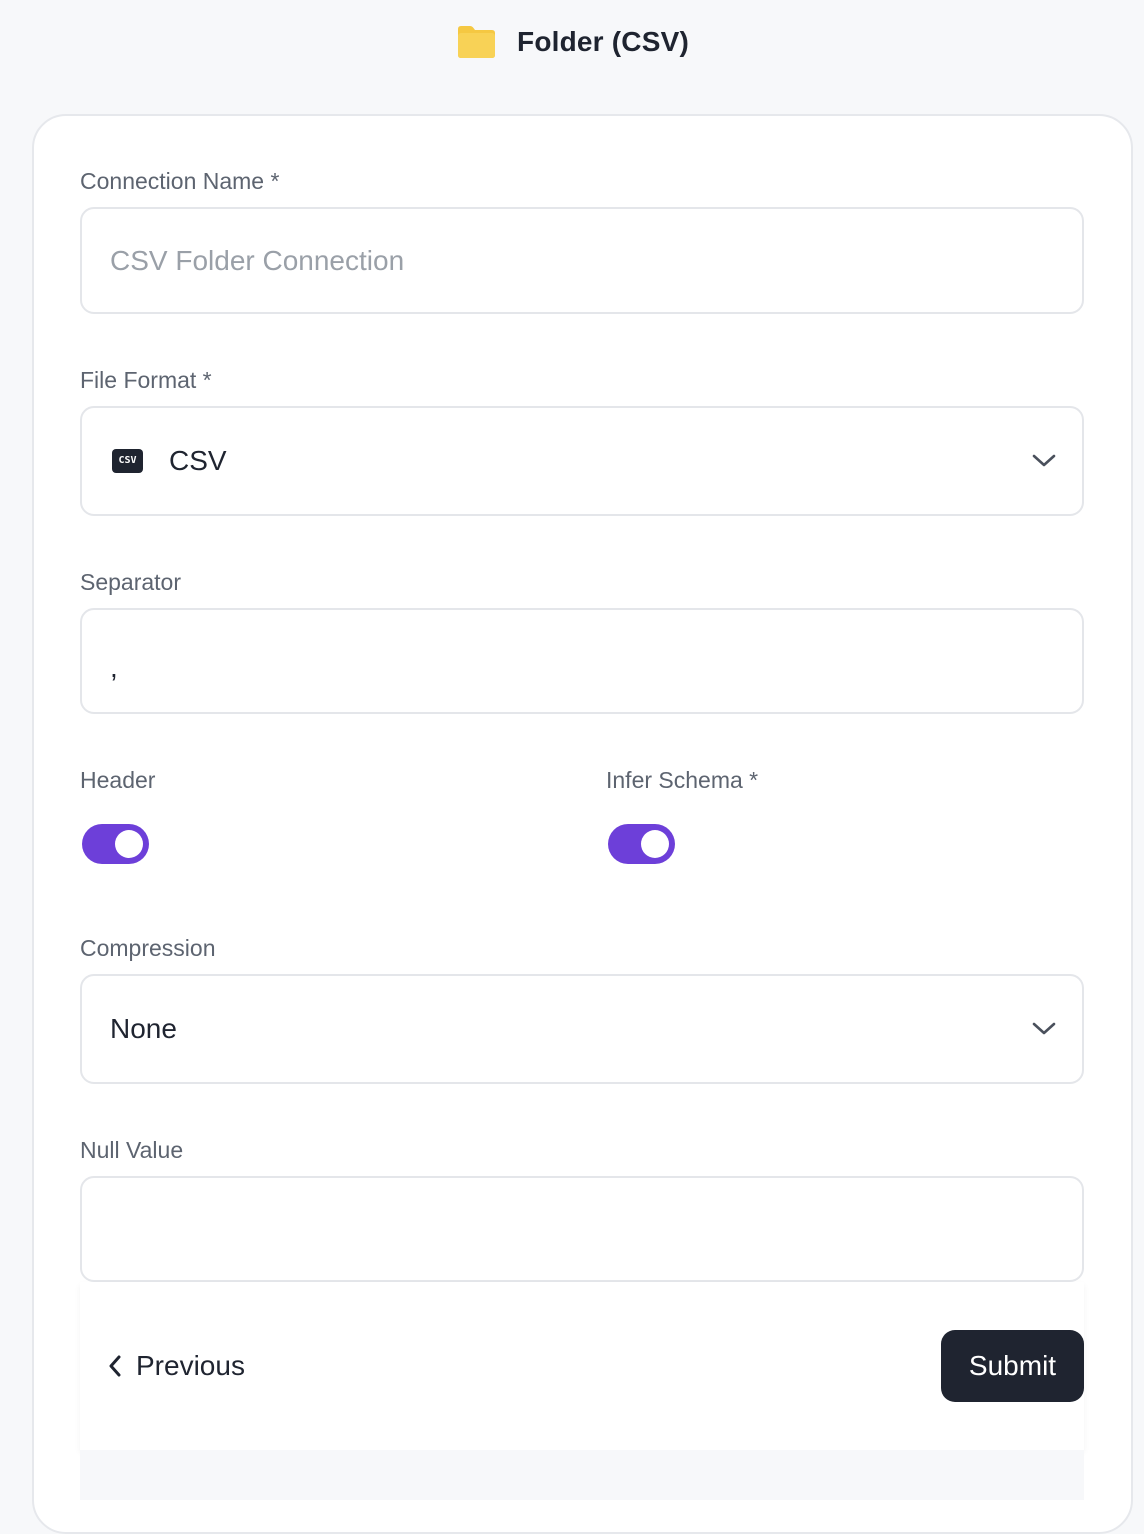  I want to click on csv-file-icon: CSV, so click(127, 461).